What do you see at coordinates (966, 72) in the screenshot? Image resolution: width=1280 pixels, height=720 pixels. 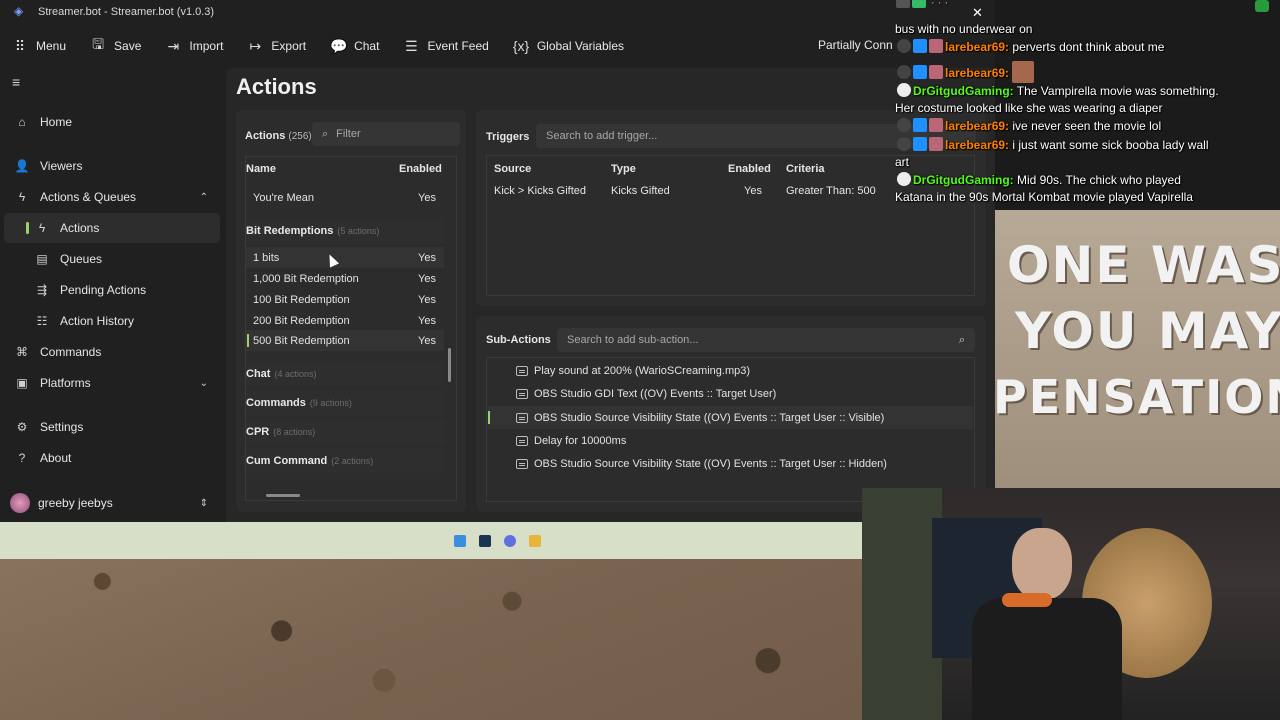 I see `chat-message: larebear69:` at bounding box center [966, 72].